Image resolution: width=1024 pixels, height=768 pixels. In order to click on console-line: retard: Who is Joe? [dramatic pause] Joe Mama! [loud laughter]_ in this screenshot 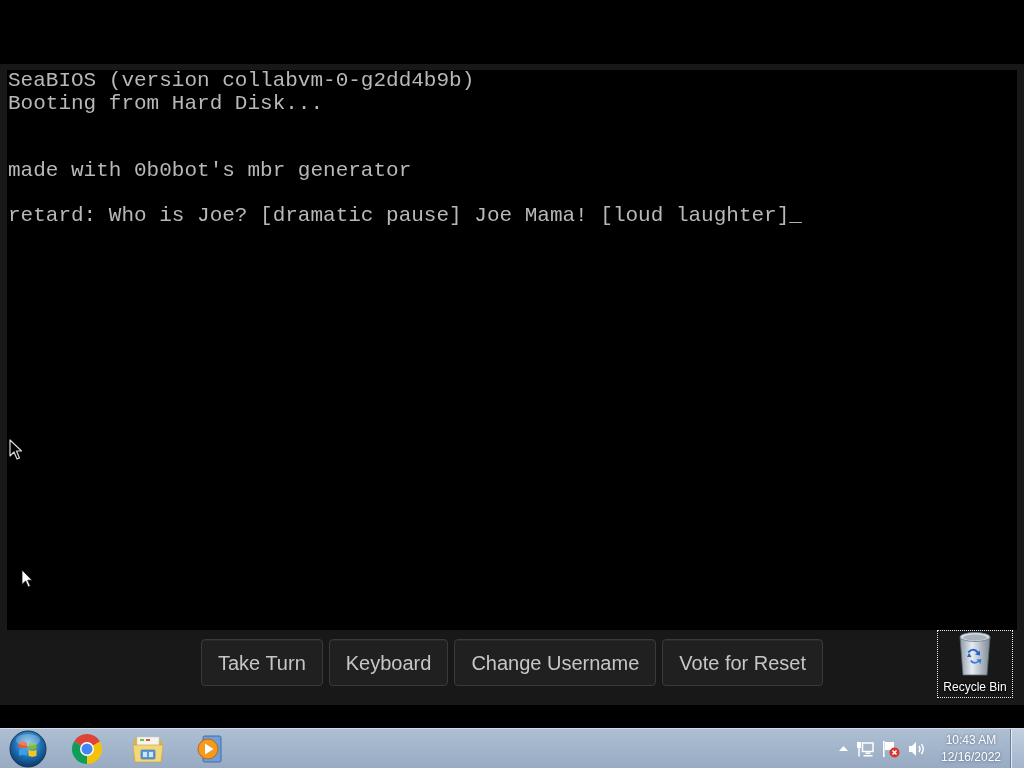, I will do `click(405, 216)`.